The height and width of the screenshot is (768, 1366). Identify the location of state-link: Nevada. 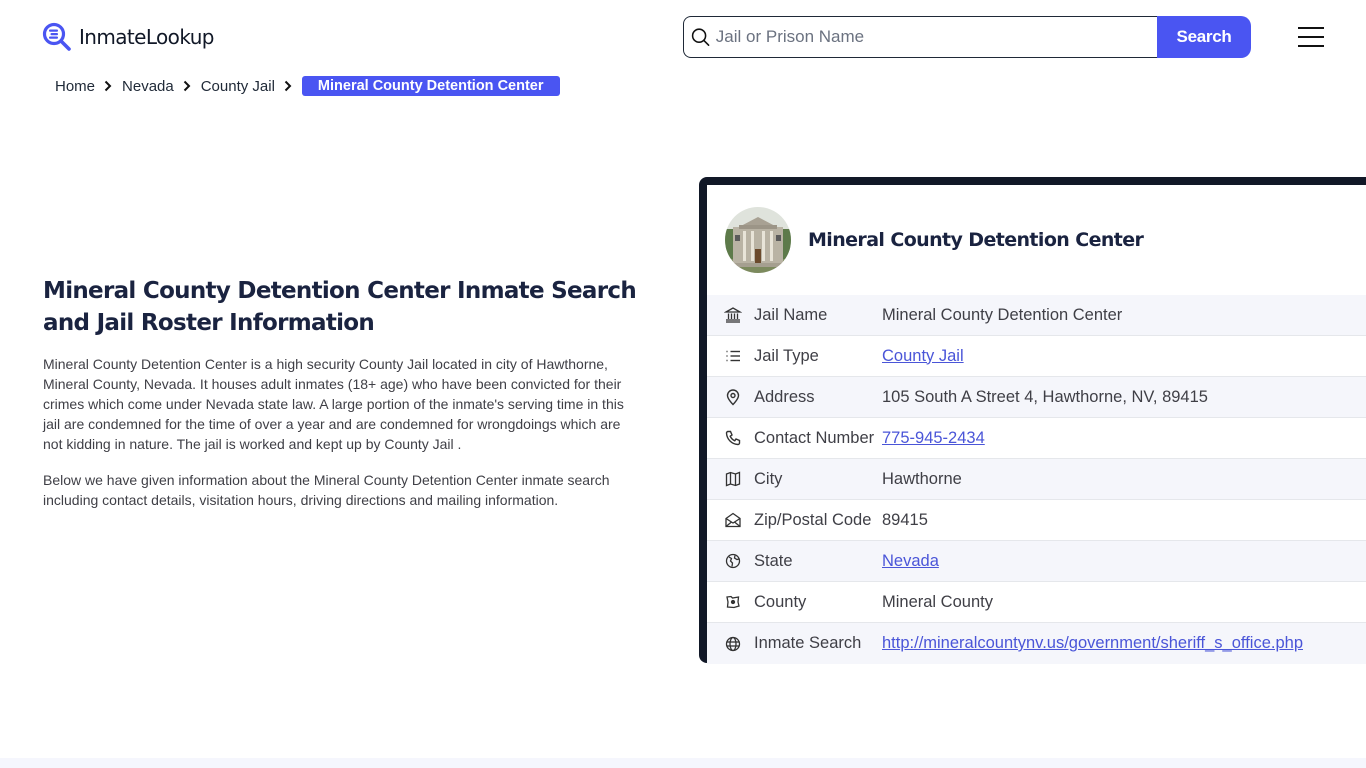
(910, 561).